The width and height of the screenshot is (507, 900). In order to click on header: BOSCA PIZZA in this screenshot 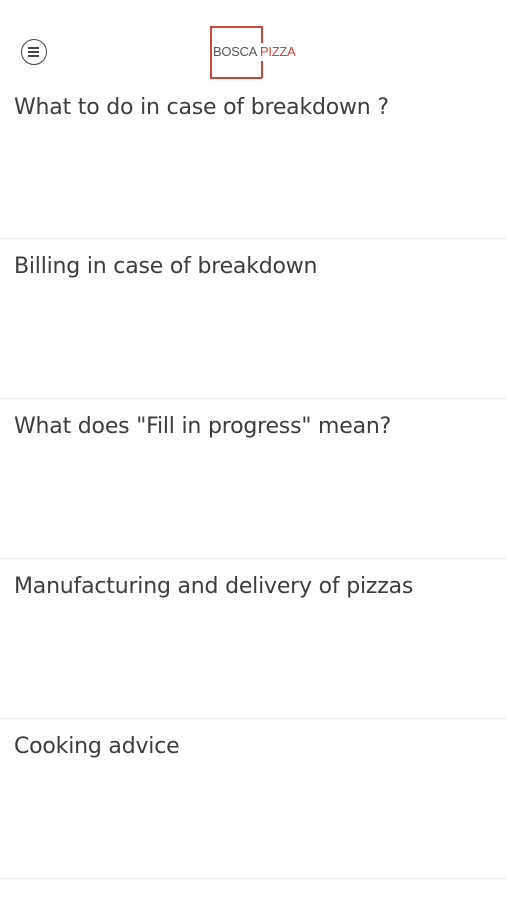, I will do `click(253, 45)`.